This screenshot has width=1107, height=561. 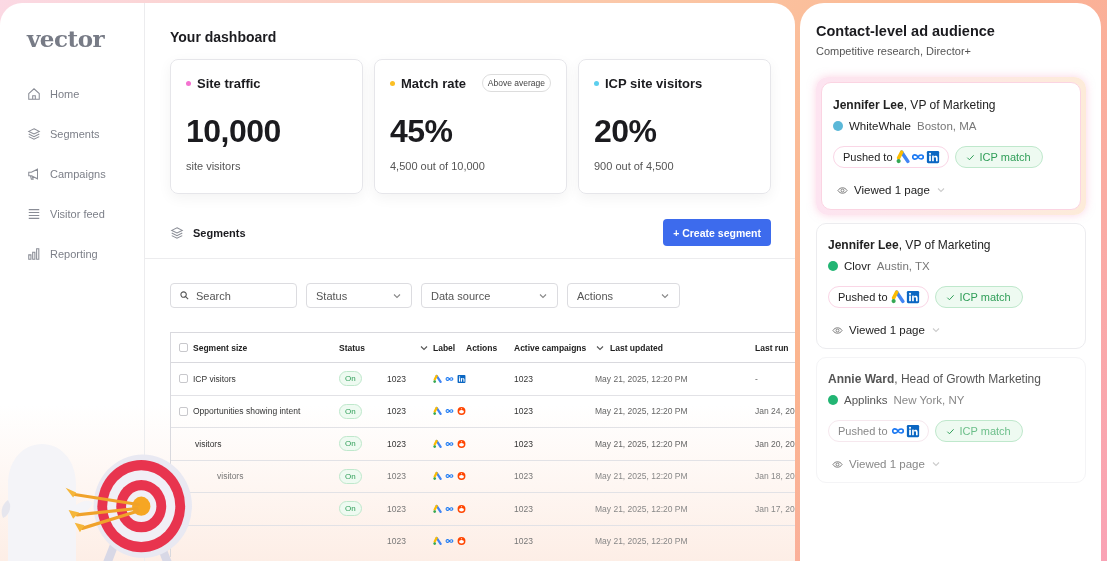 What do you see at coordinates (636, 347) in the screenshot?
I see `column-header: Last updated` at bounding box center [636, 347].